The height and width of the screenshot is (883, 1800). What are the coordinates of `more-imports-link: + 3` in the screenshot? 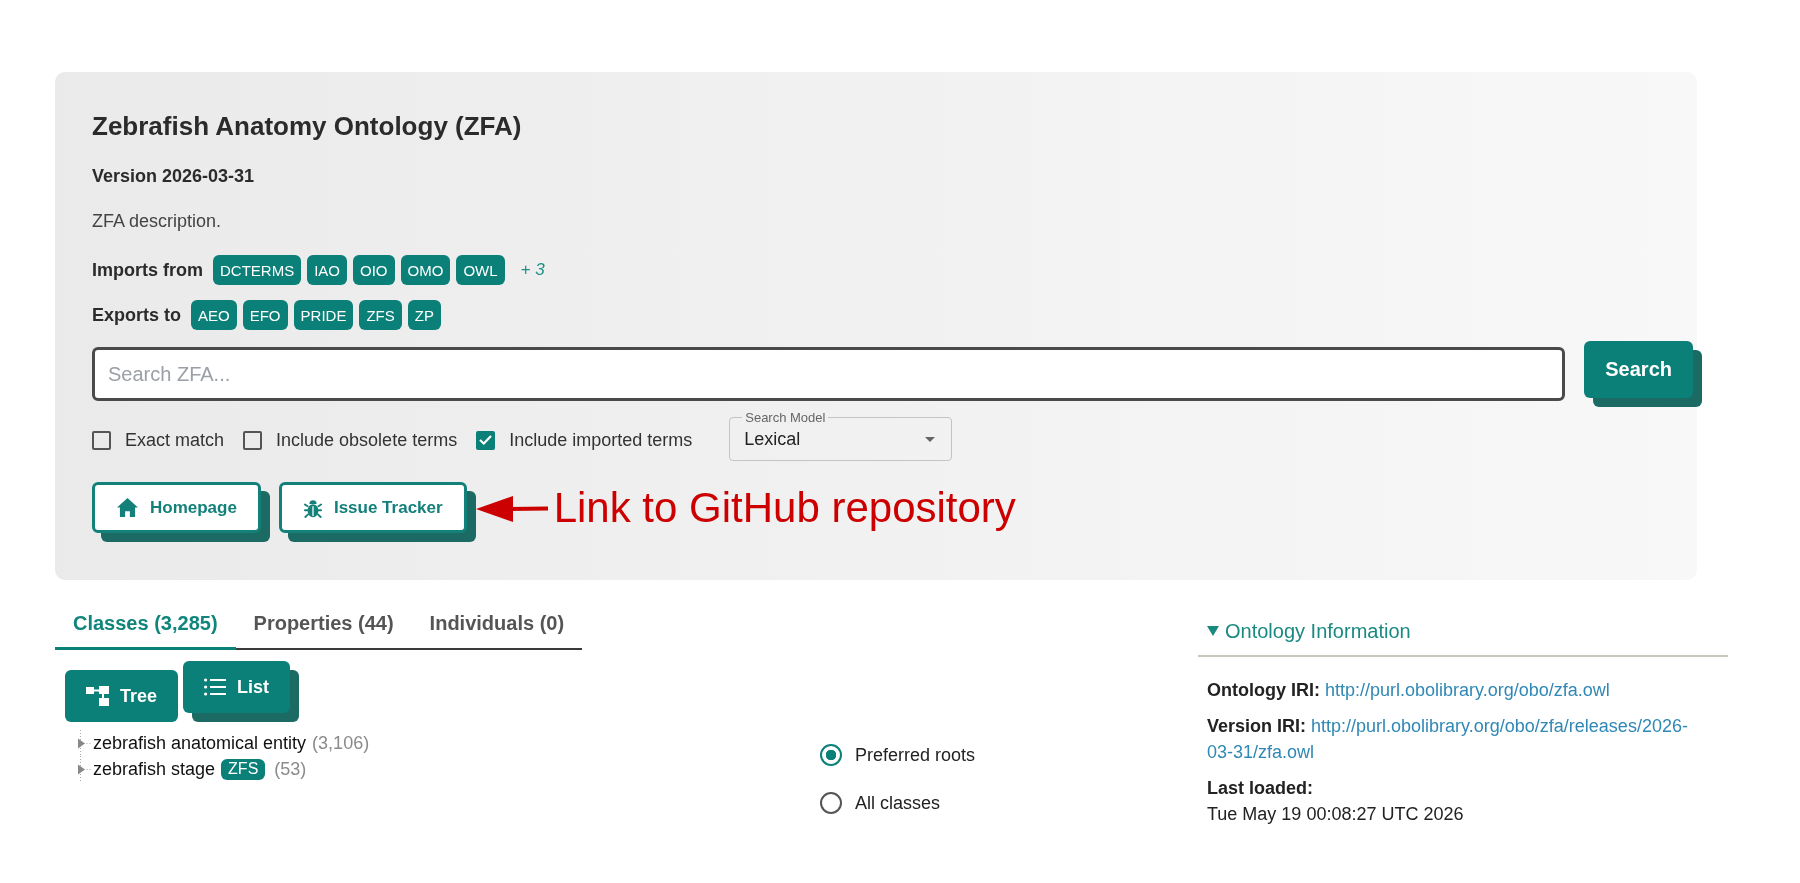 It's located at (532, 270).